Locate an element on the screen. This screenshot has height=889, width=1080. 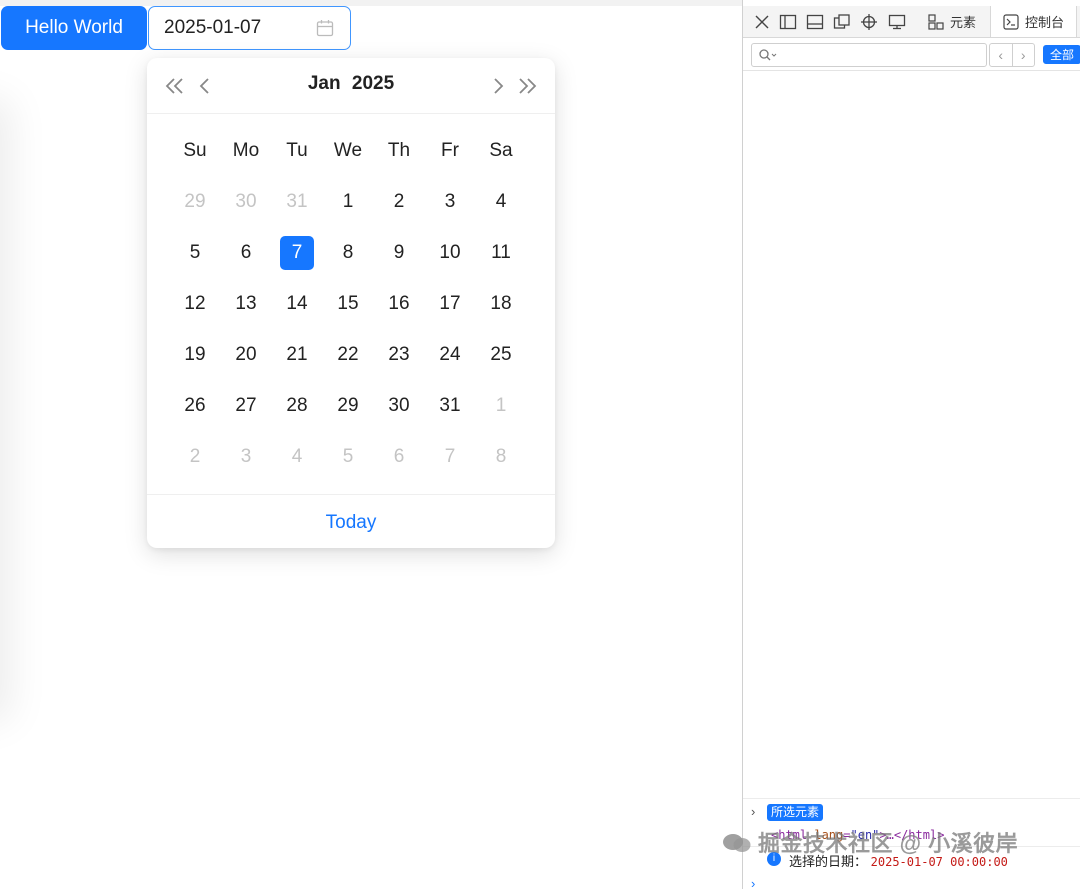
day-cell: 23 is located at coordinates (399, 355).